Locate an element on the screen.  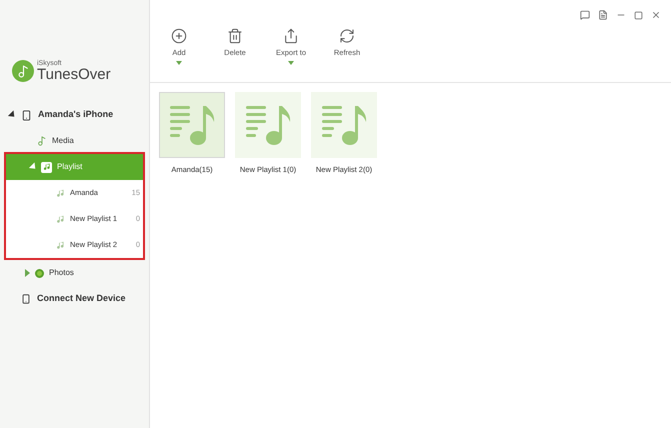
device-item: Amanda's iPhone is located at coordinates (74, 115).